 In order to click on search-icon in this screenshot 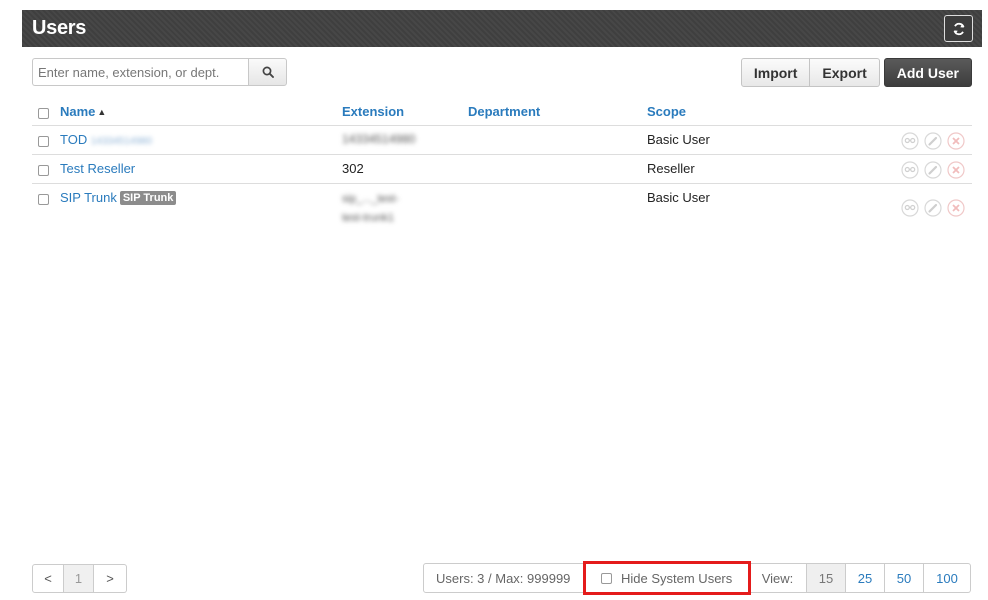, I will do `click(268, 72)`.